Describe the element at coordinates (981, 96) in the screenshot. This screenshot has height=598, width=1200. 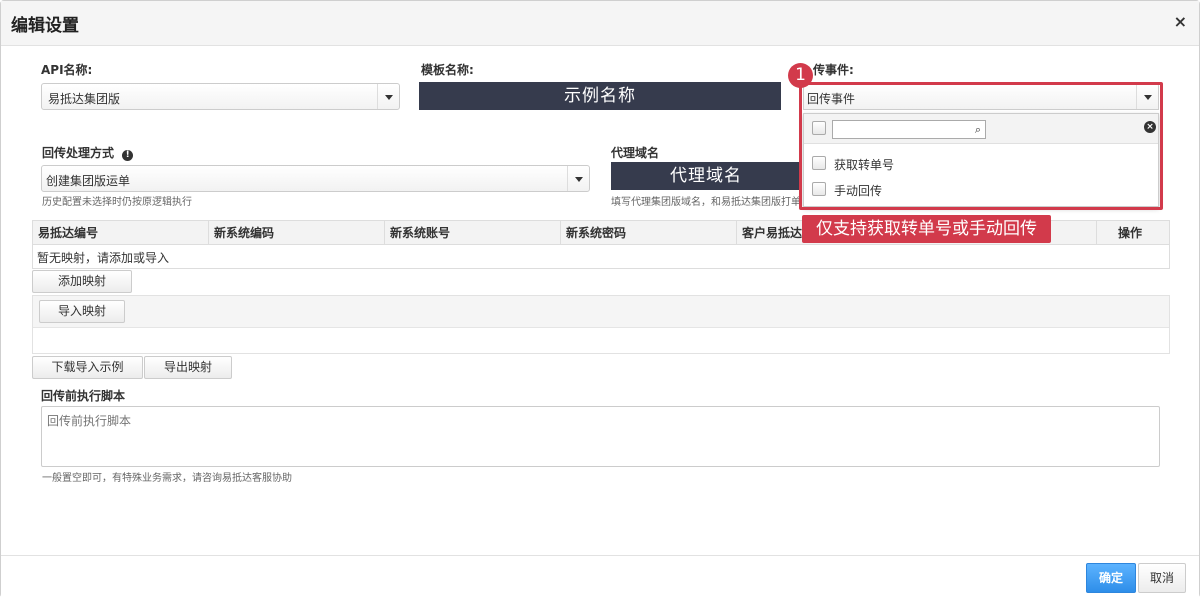
I see `callback-event-select: 回传事件` at that location.